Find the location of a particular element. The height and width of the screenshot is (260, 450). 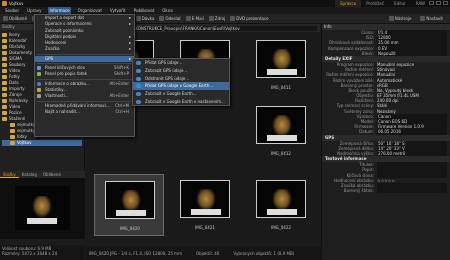

menu-item-description-panel: Panel pro popis fotek Shift+P is located at coordinates (84, 74).